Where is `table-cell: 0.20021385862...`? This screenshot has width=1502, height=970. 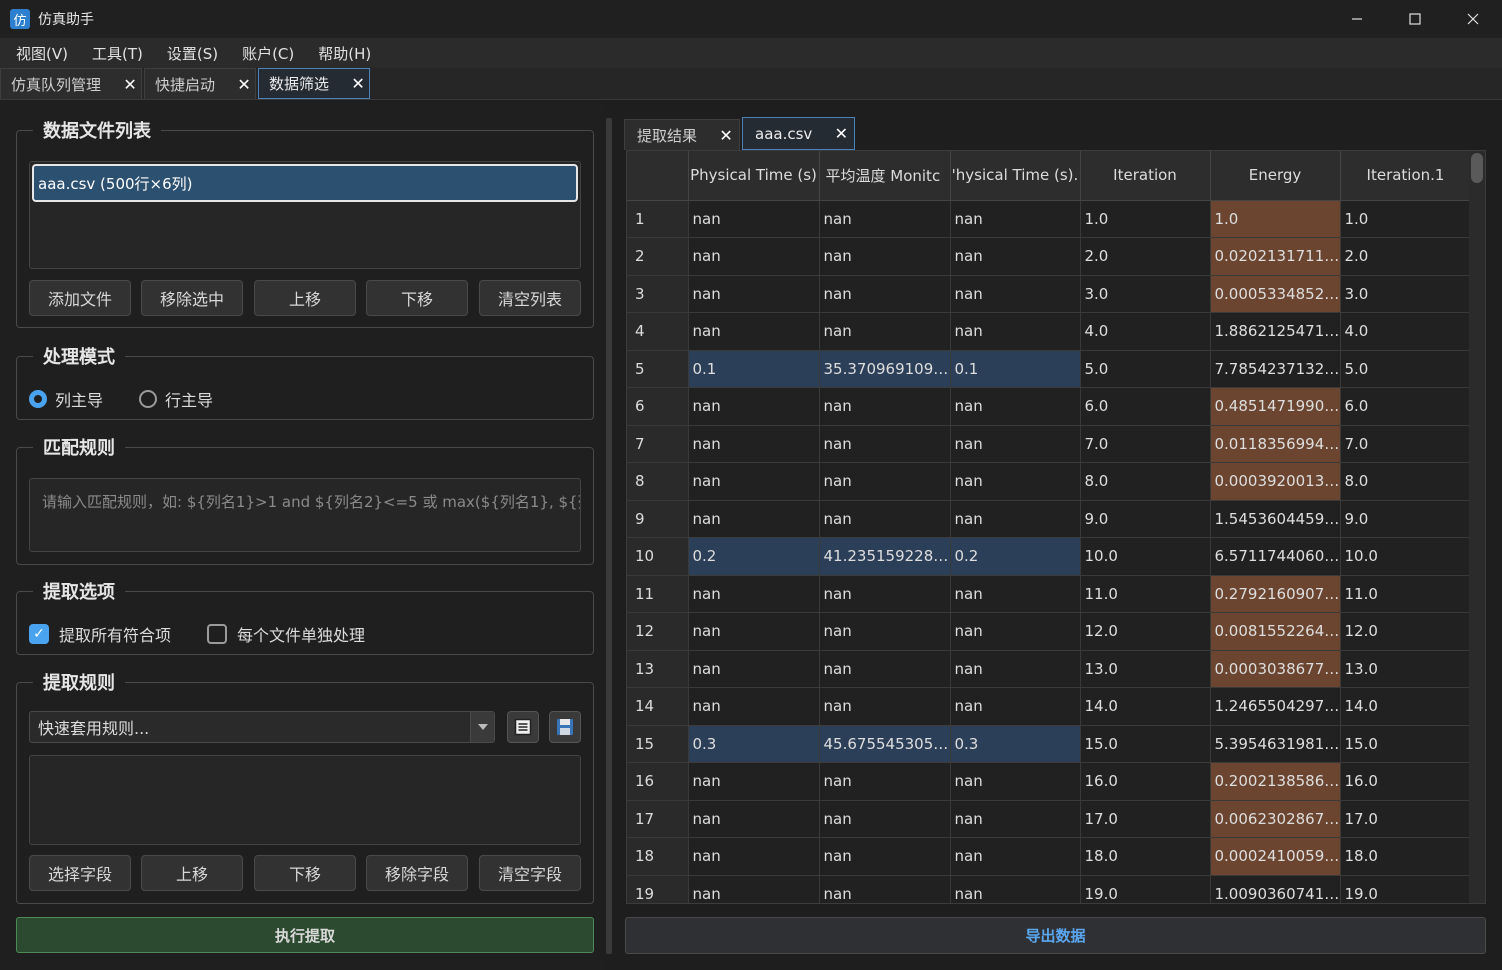
table-cell: 0.20021385862... is located at coordinates (1275, 781).